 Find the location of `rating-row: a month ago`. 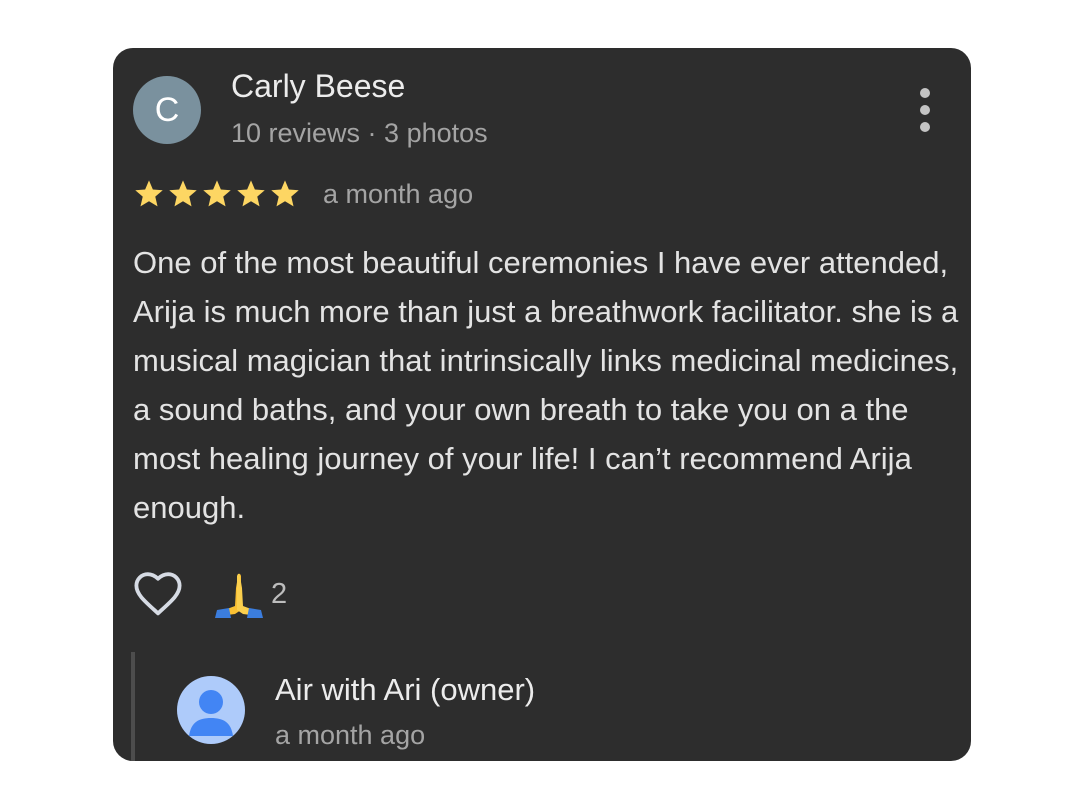

rating-row: a month ago is located at coordinates (303, 194).